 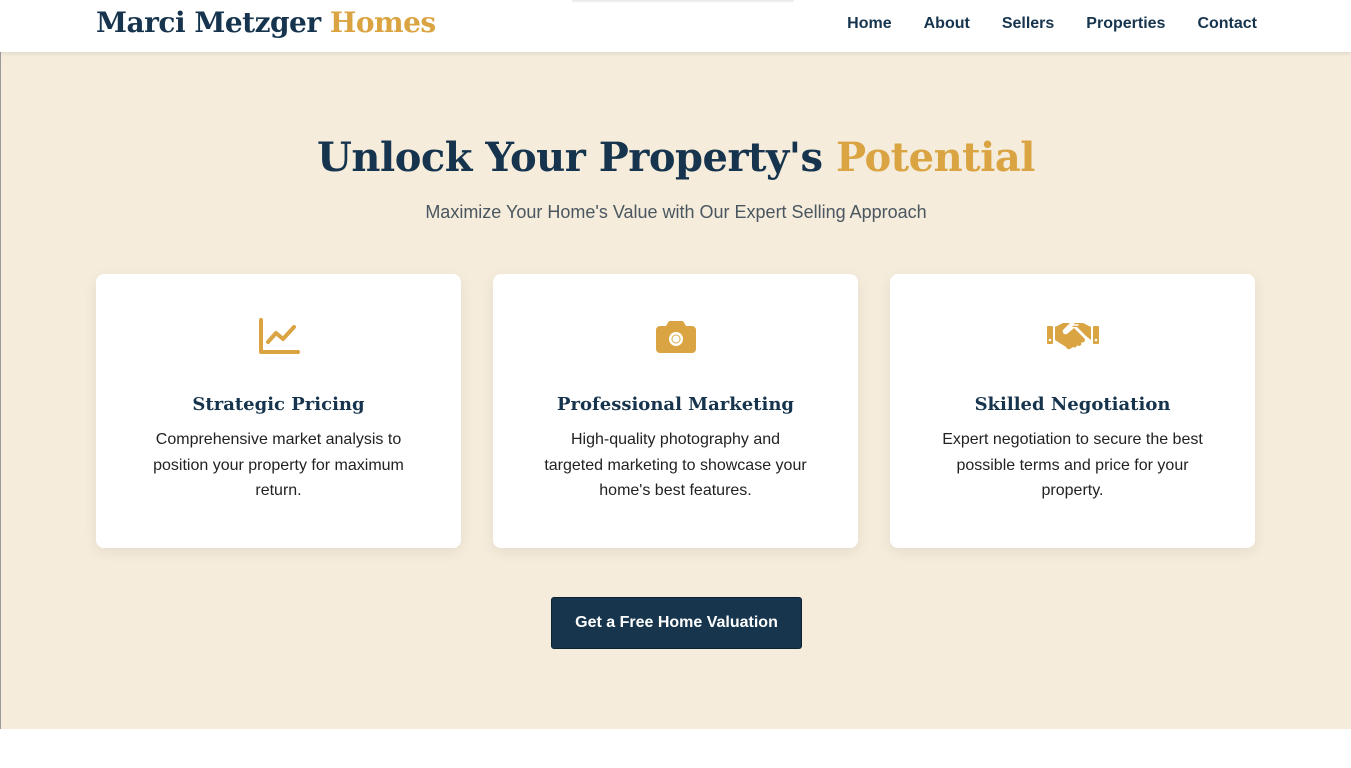 I want to click on nav-sellers: Sellers, so click(x=1028, y=24).